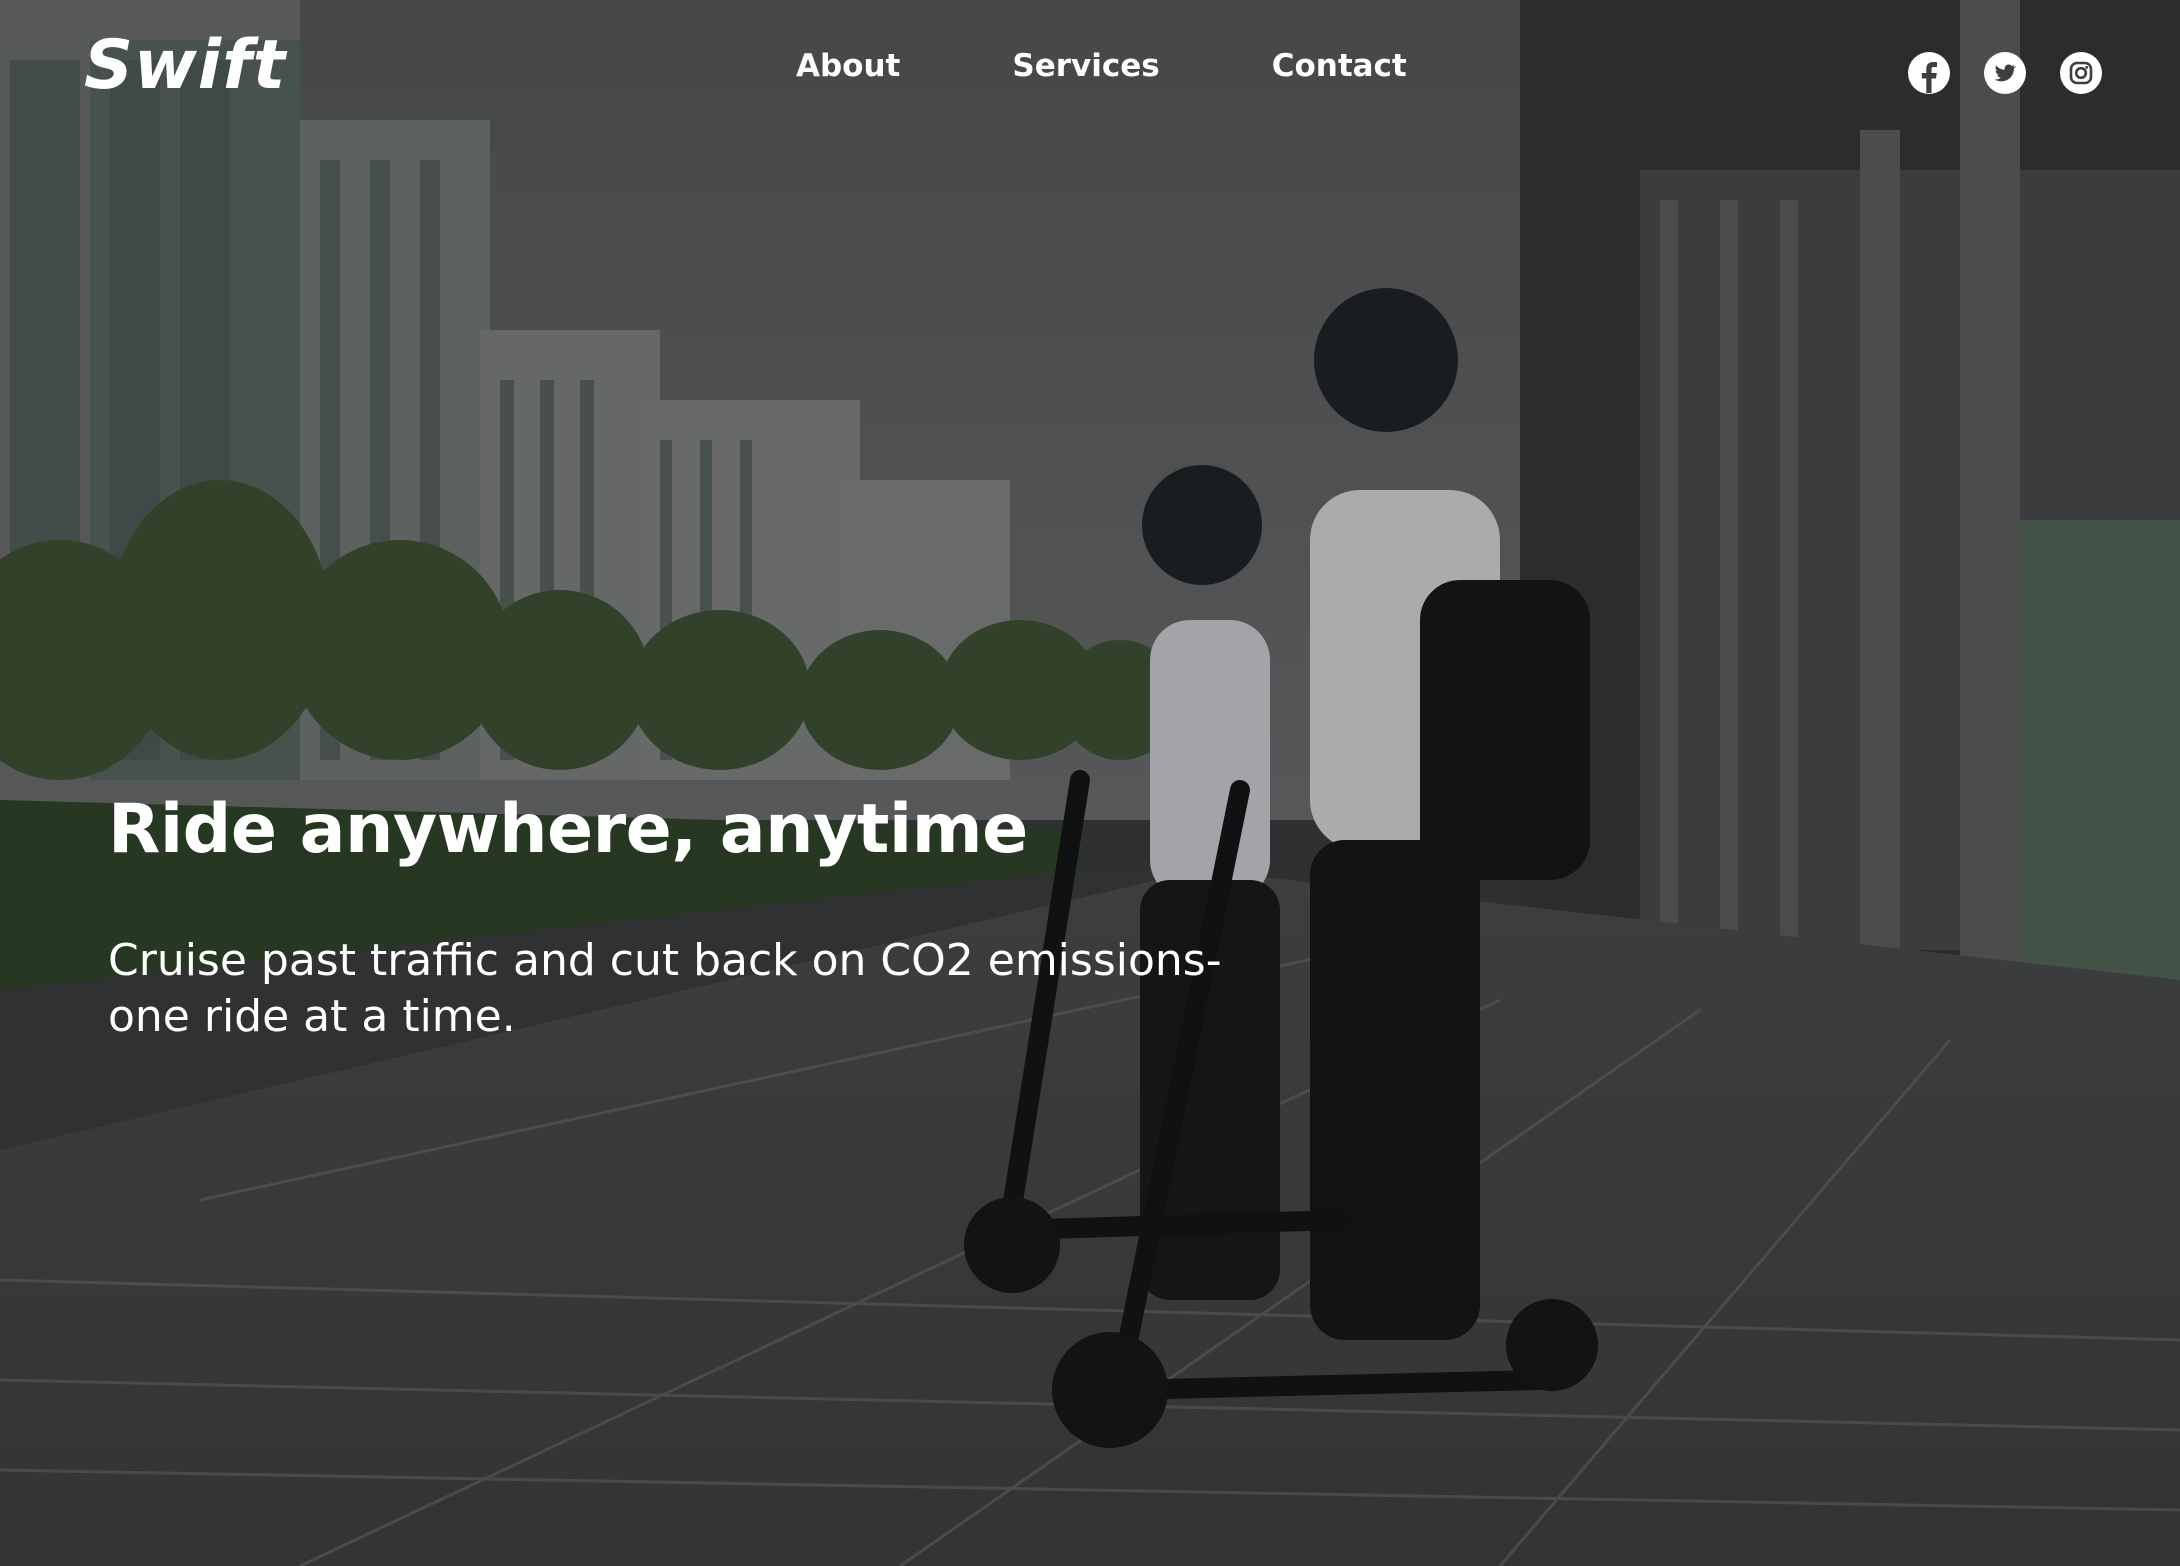  I want to click on main-nav: About Services Contact, so click(1101, 66).